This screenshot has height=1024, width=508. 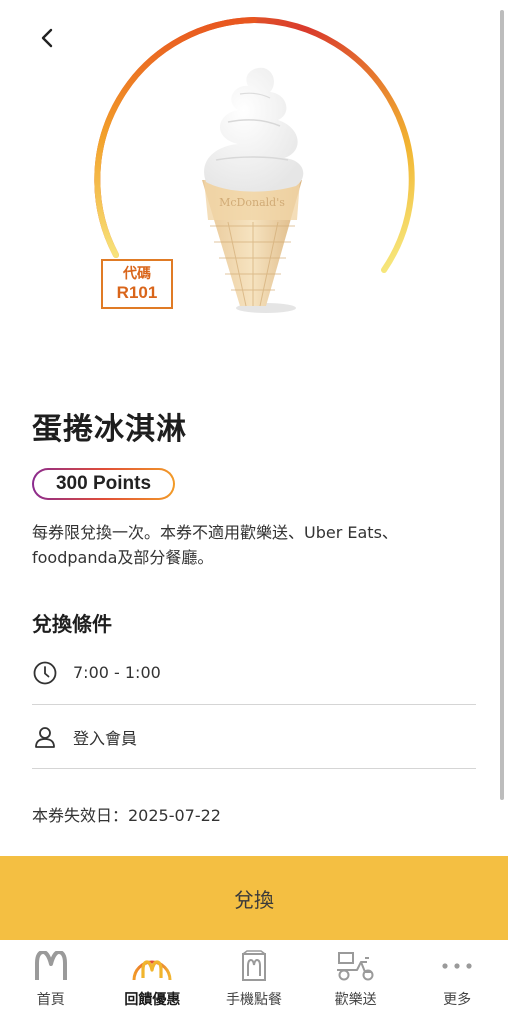 What do you see at coordinates (254, 737) in the screenshot?
I see `condition-row-member: 登入會員` at bounding box center [254, 737].